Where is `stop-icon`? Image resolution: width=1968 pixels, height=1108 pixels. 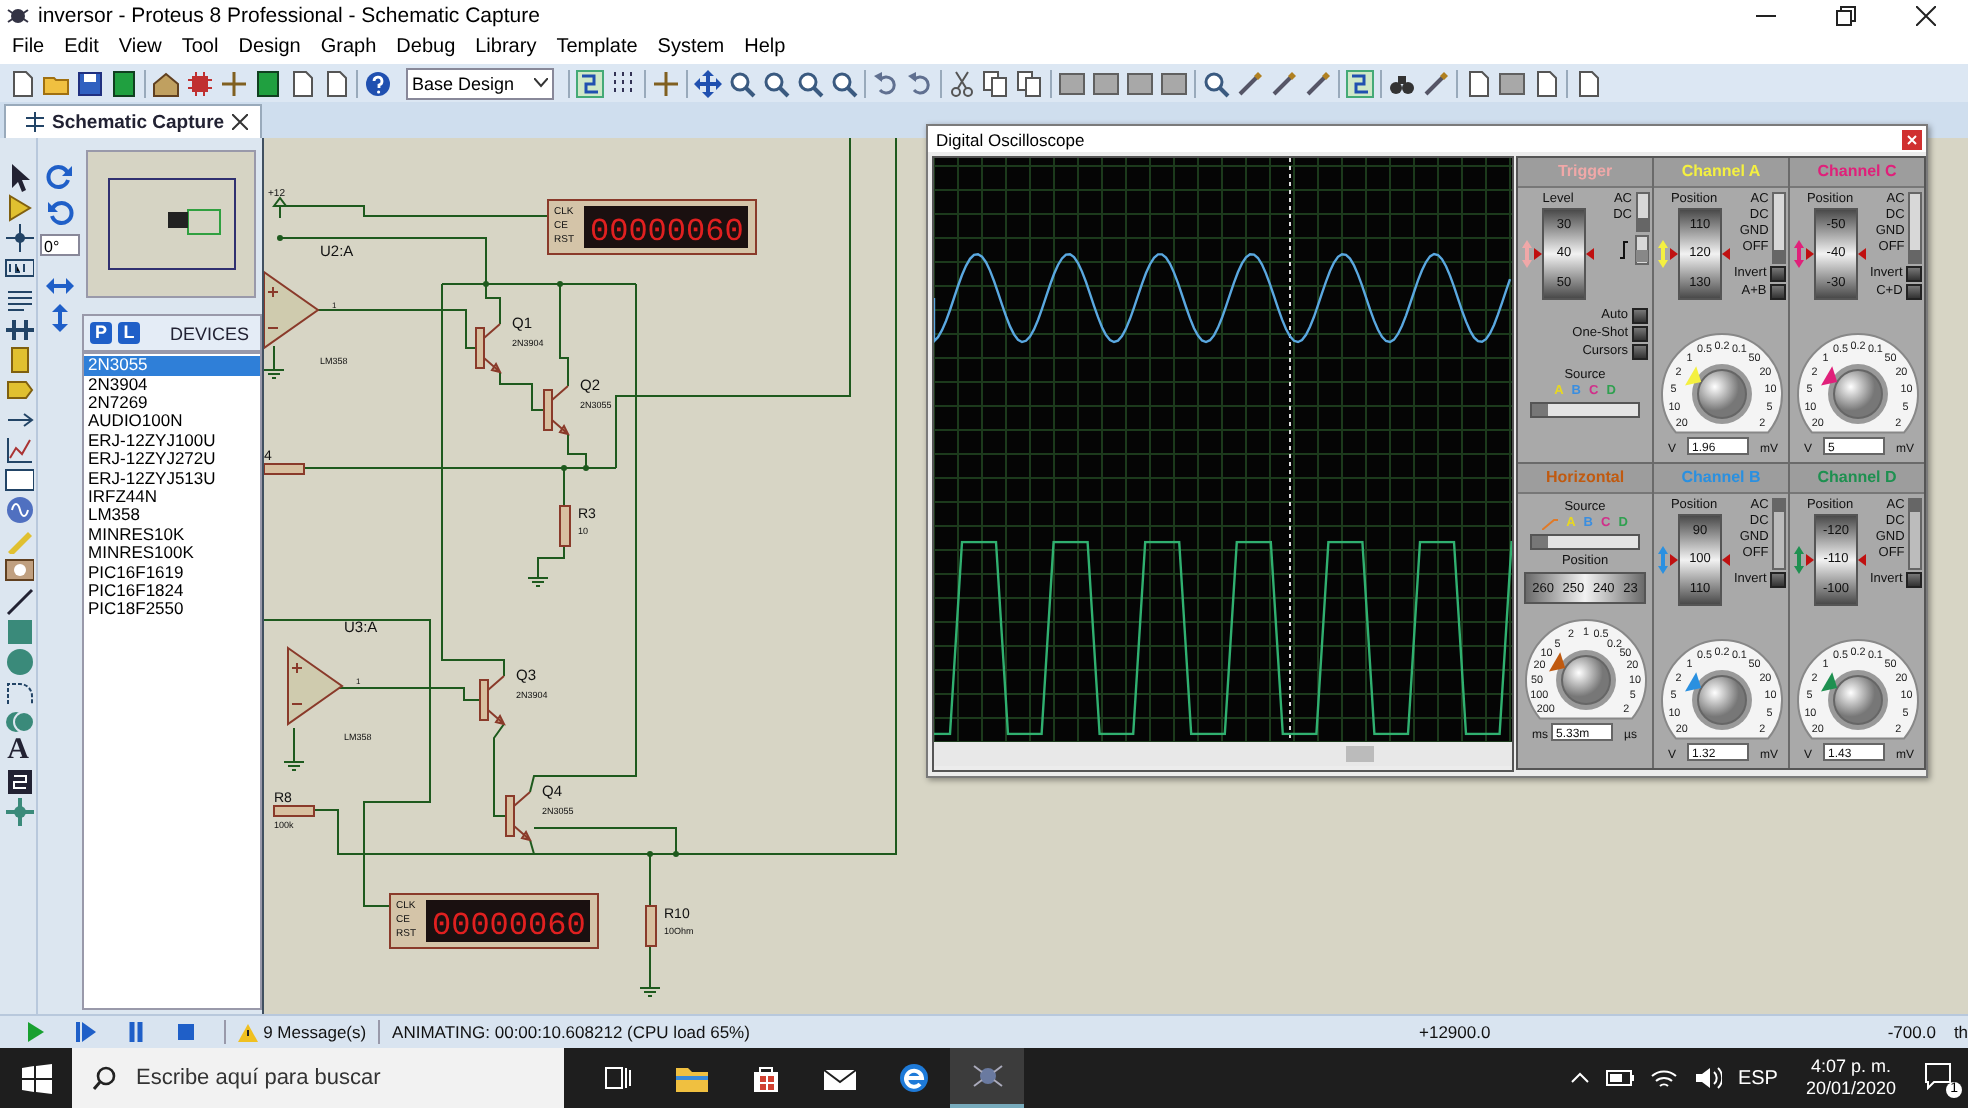
stop-icon is located at coordinates (186, 1032).